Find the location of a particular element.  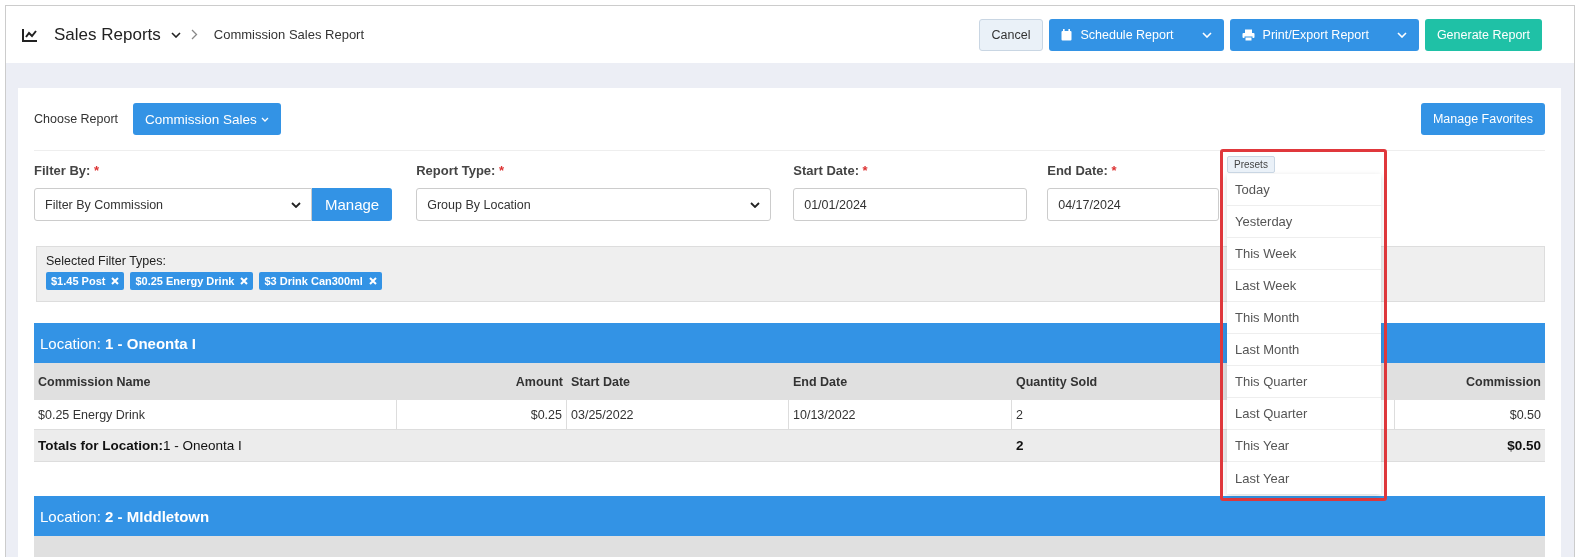

field-label: End Date: is located at coordinates (1077, 170).